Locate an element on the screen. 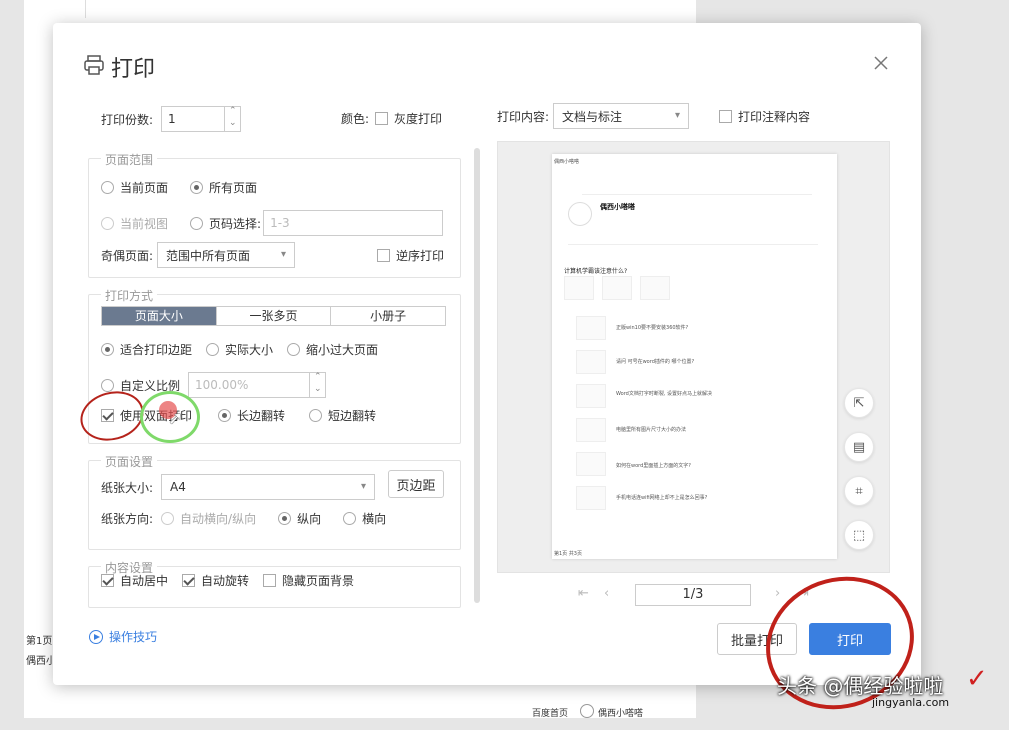  auto-center-label: 自动居中 is located at coordinates (144, 581).